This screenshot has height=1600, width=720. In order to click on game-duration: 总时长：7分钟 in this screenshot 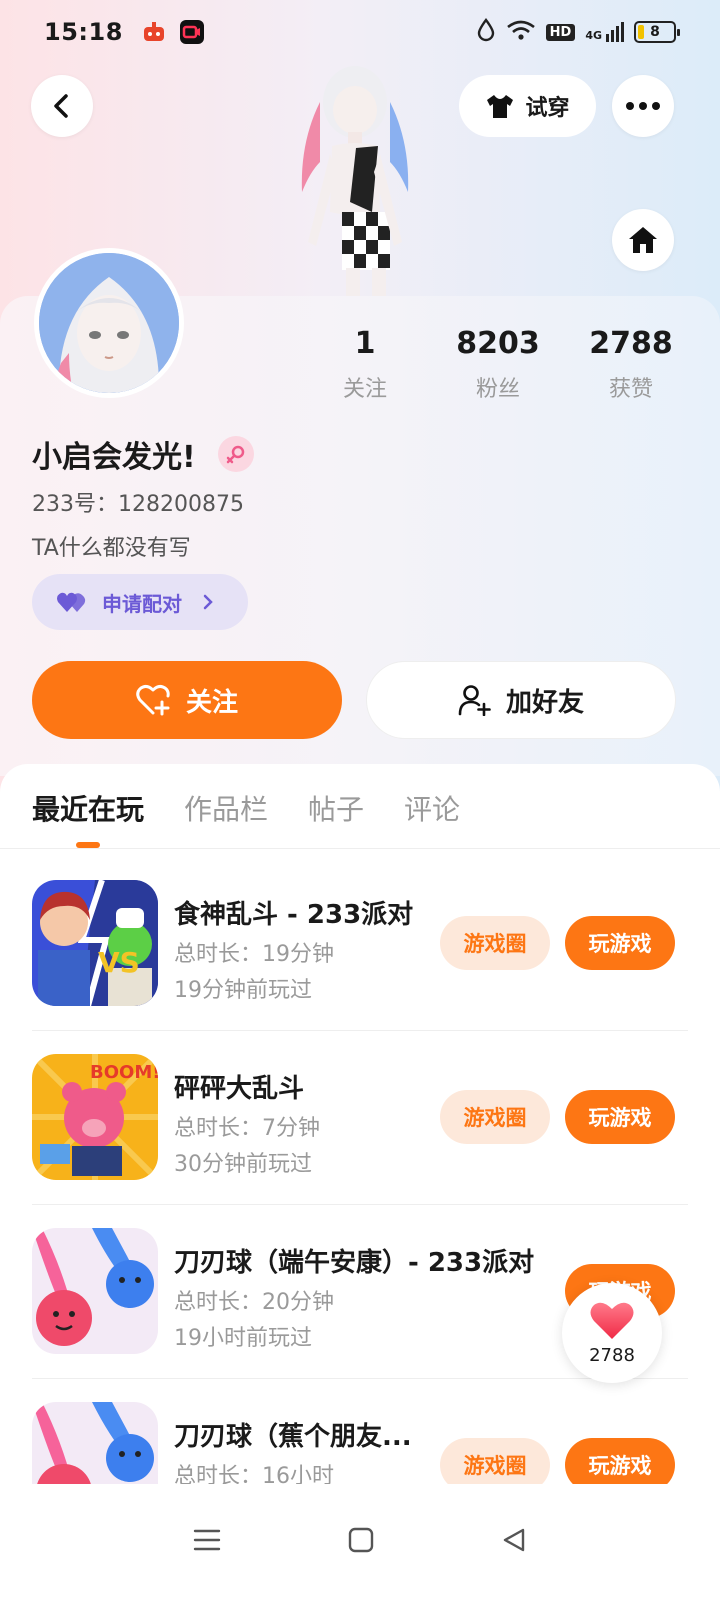, I will do `click(247, 1128)`.